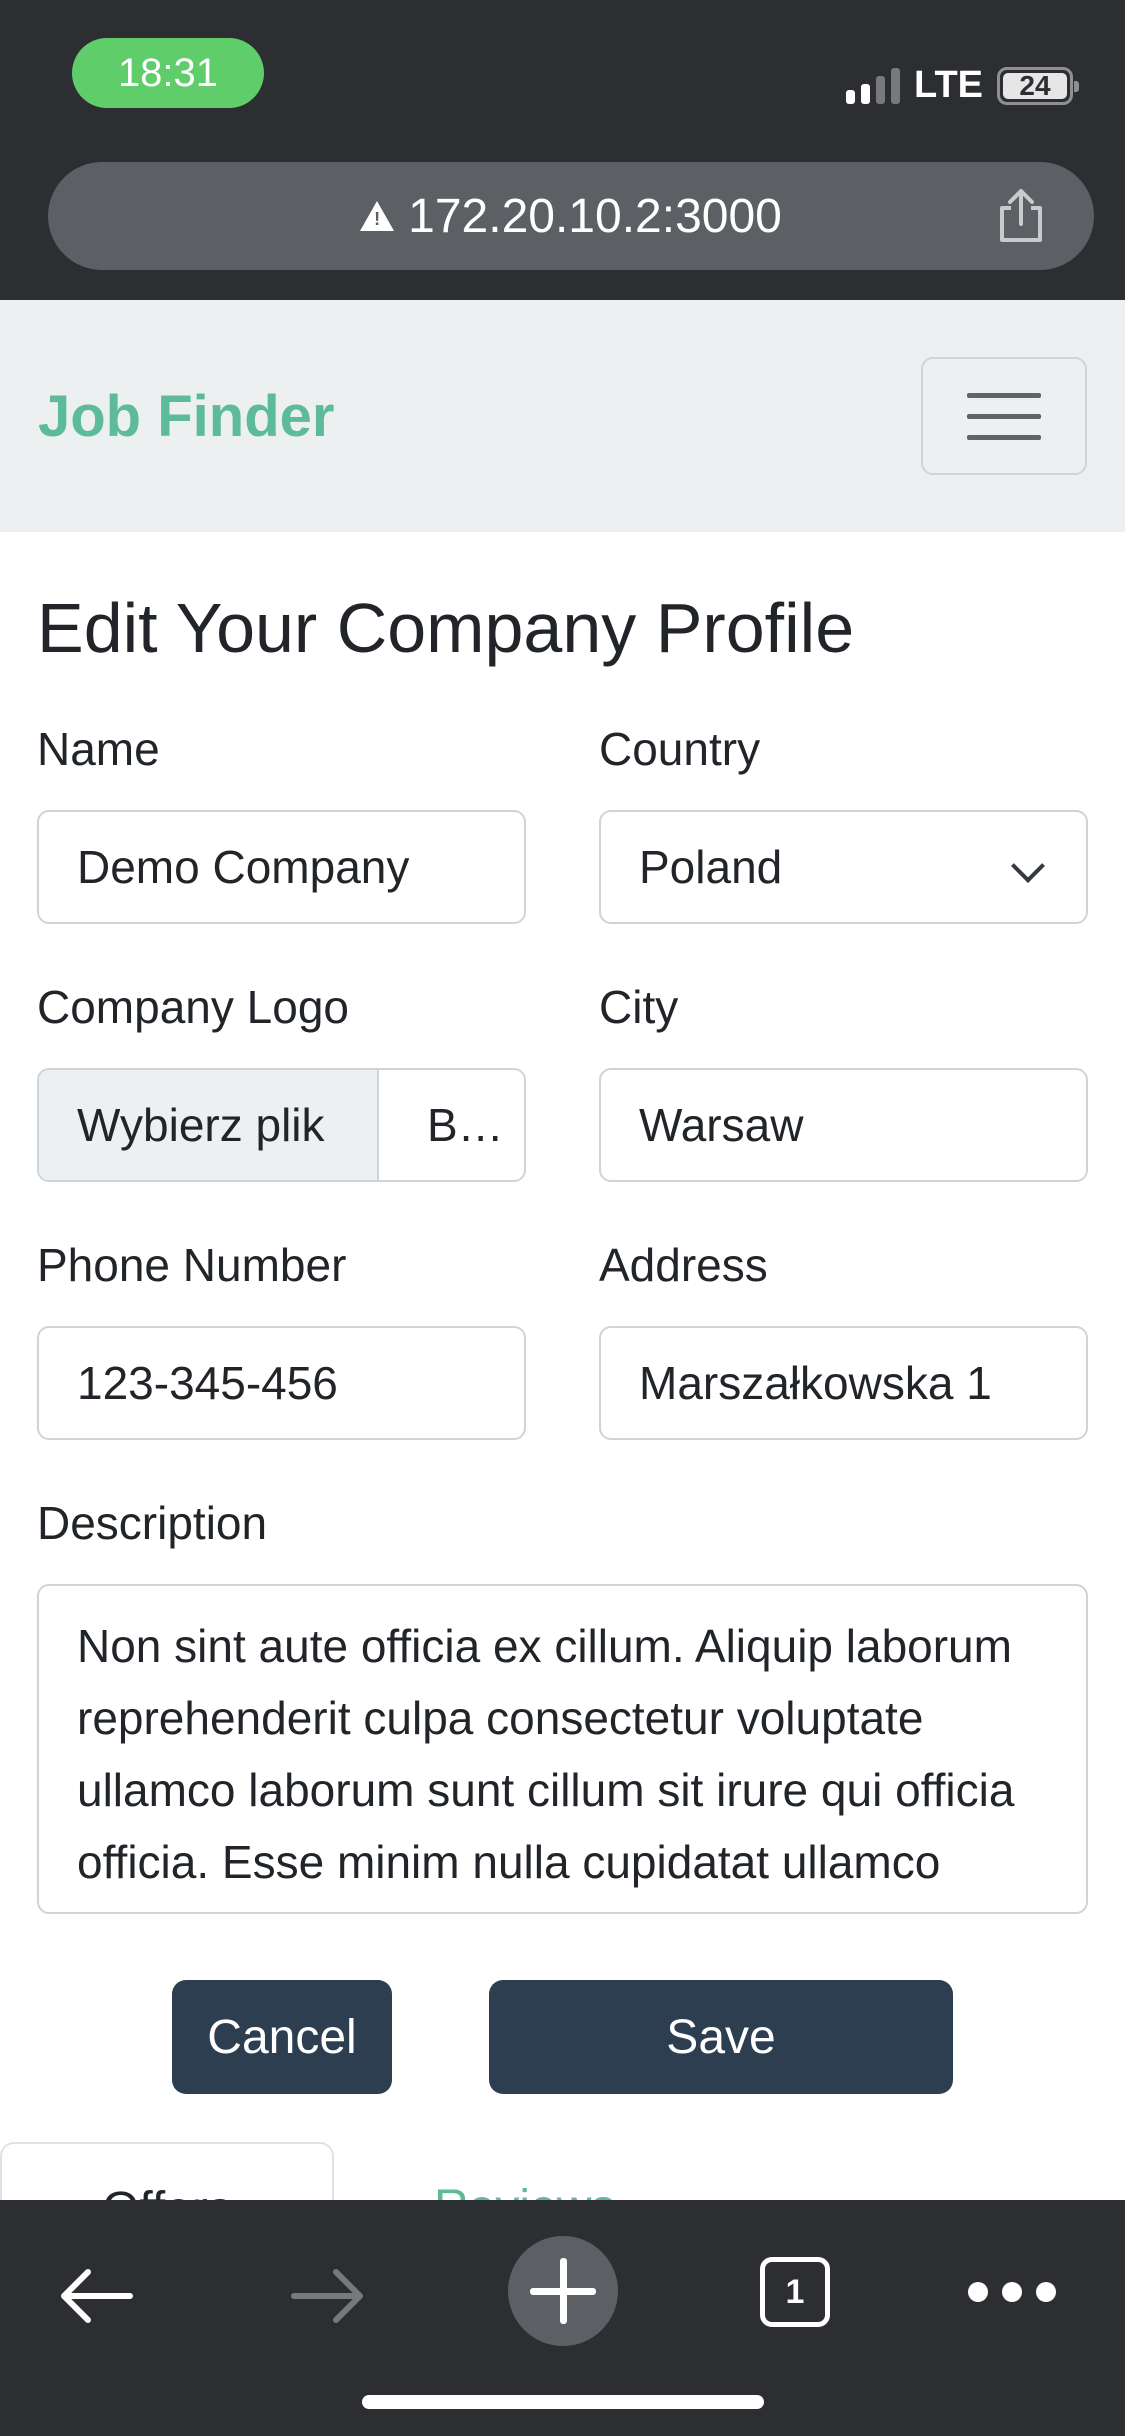  I want to click on name-label: Name, so click(98, 749).